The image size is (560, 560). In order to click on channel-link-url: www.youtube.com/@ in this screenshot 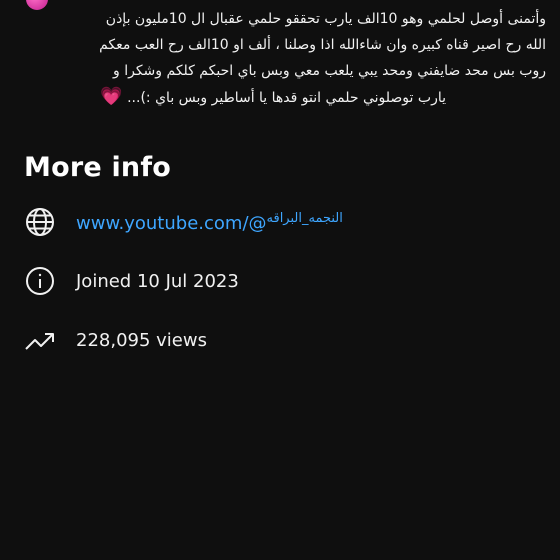, I will do `click(171, 223)`.